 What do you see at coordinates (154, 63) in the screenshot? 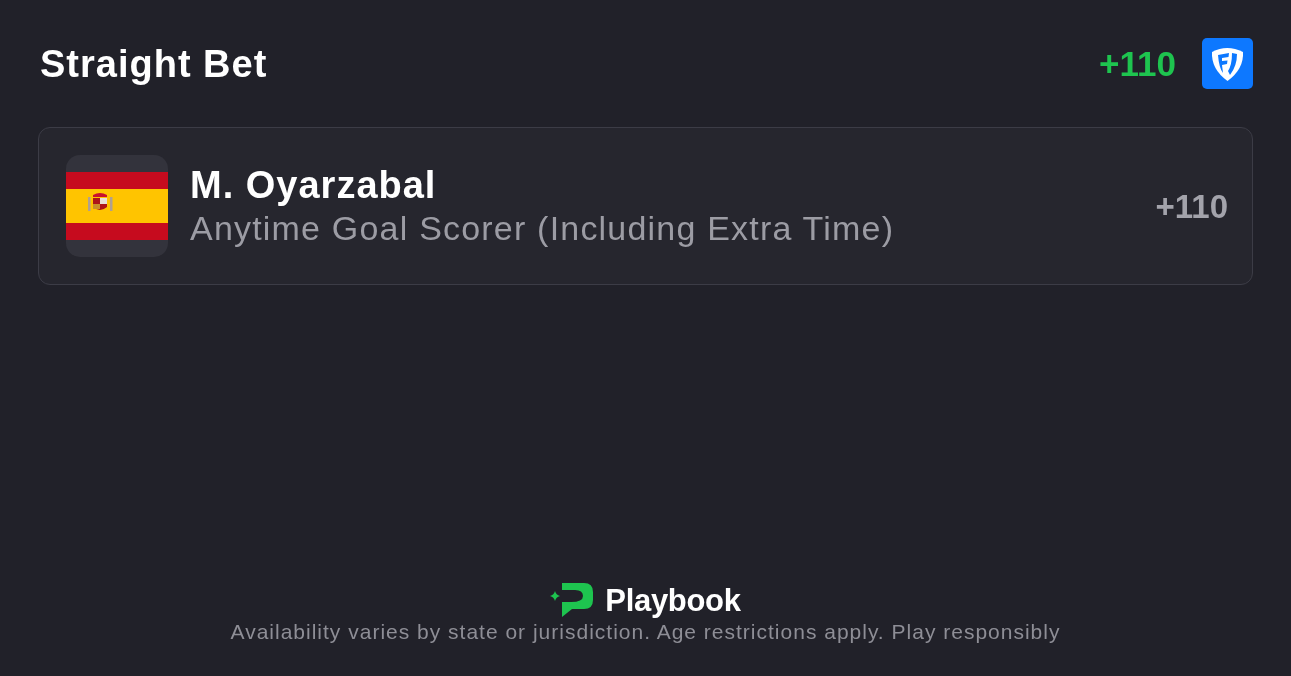
I see `bet-title: Straight Bet` at bounding box center [154, 63].